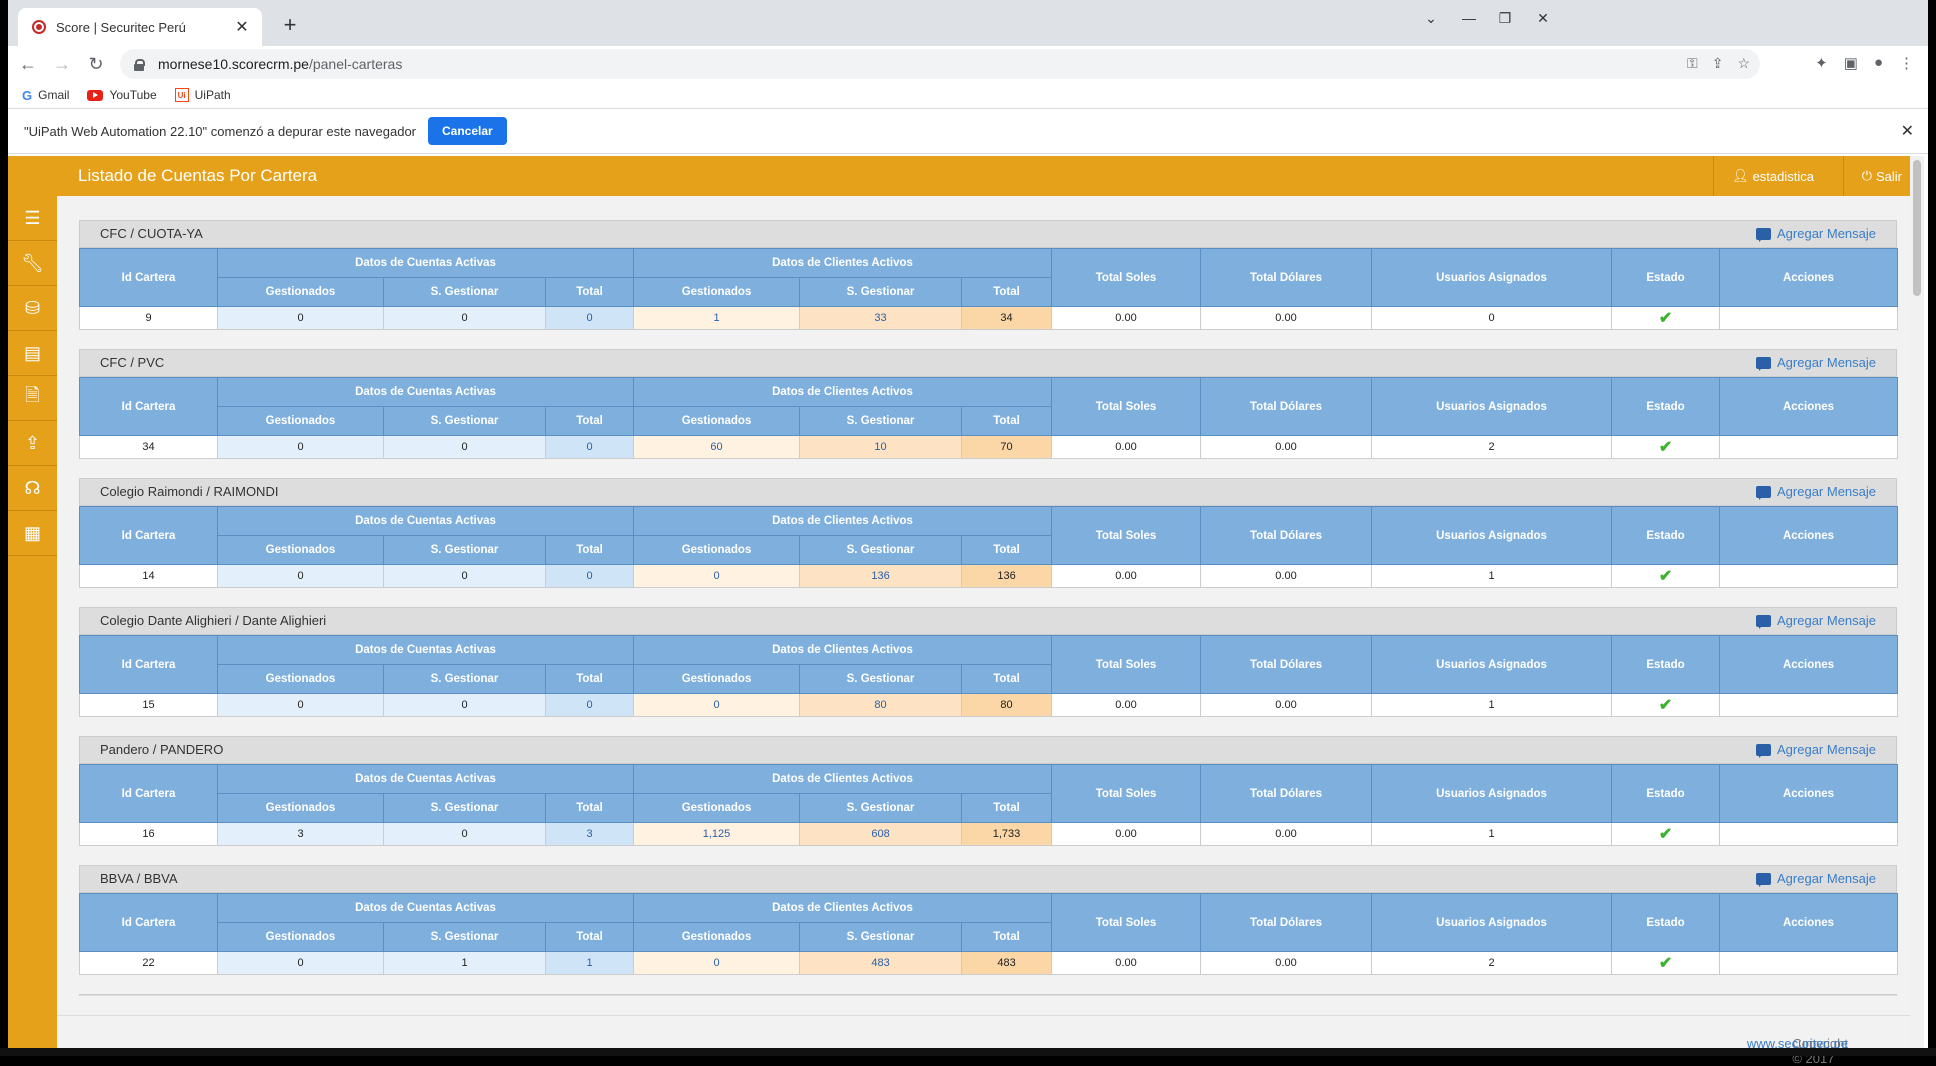  Describe the element at coordinates (1505, 18) in the screenshot. I see `restore-icon: ❐` at that location.